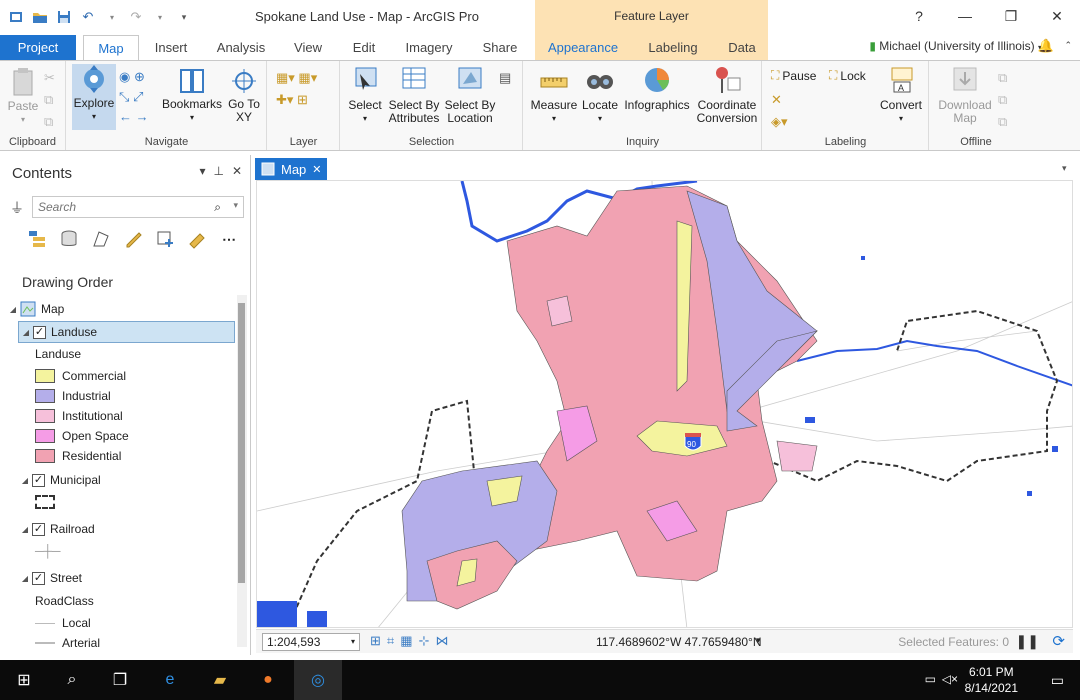 The height and width of the screenshot is (700, 1080). Describe the element at coordinates (38, 529) in the screenshot. I see `railroad-visibility-checkbox: ✓` at that location.